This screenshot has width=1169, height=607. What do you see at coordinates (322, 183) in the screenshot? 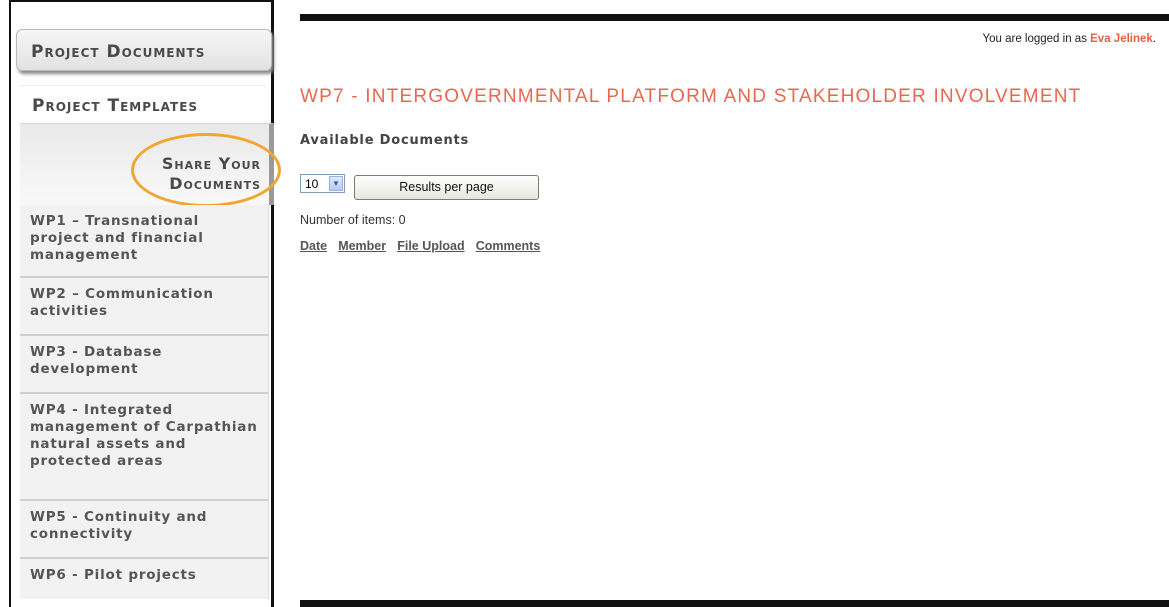
I see `results-per-page-select: 10 ▼` at bounding box center [322, 183].